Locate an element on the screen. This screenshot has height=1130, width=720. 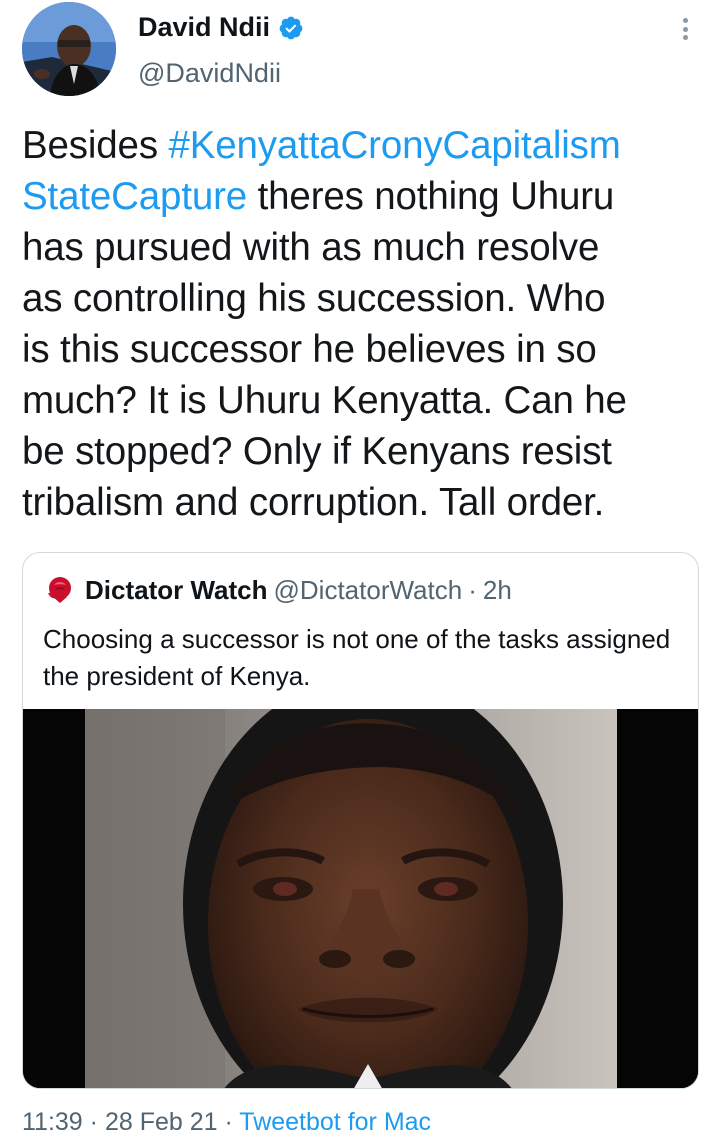
tweet-meta: 11:39 · 28 Feb 21 · Tweetbot for Mac is located at coordinates (226, 1119).